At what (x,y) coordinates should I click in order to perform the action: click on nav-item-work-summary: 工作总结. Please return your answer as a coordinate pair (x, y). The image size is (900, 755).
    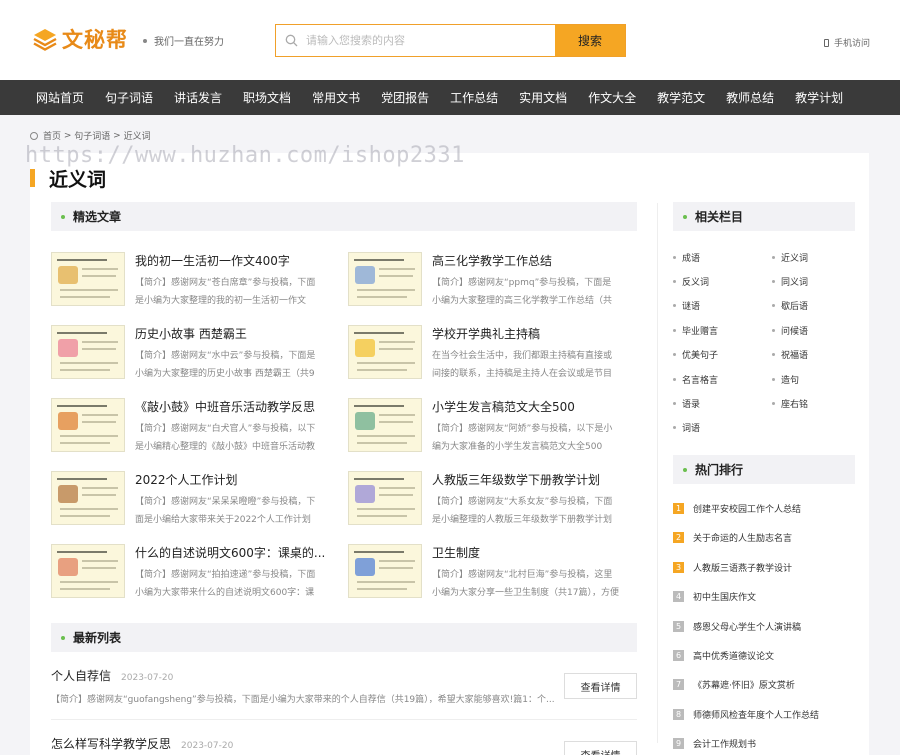
    Looking at the image, I should click on (474, 97).